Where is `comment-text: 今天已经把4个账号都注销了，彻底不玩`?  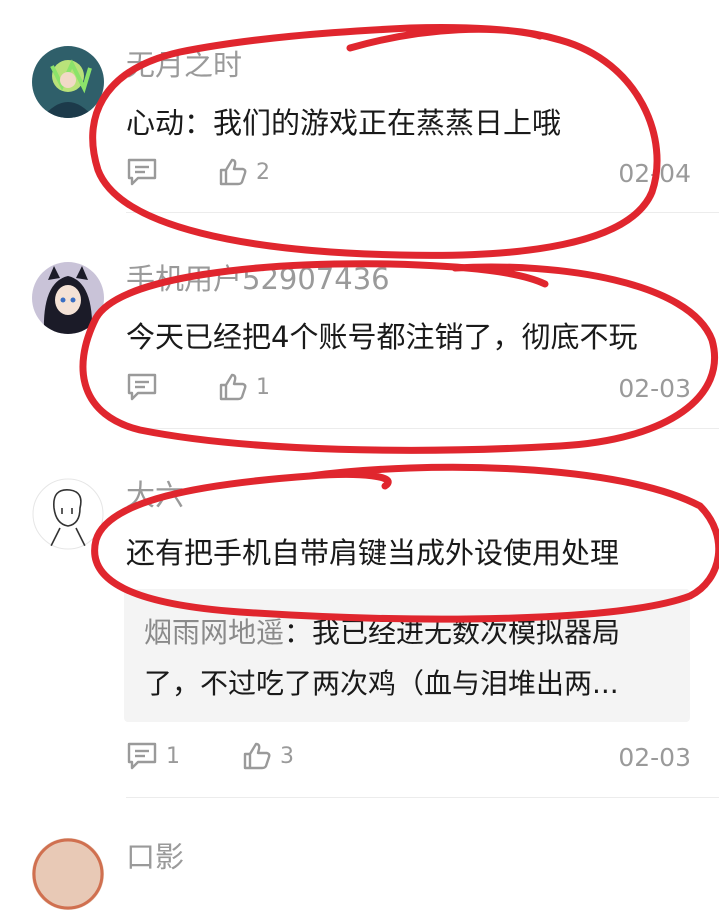
comment-text: 今天已经把4个账号都注销了，彻底不玩 is located at coordinates (382, 337).